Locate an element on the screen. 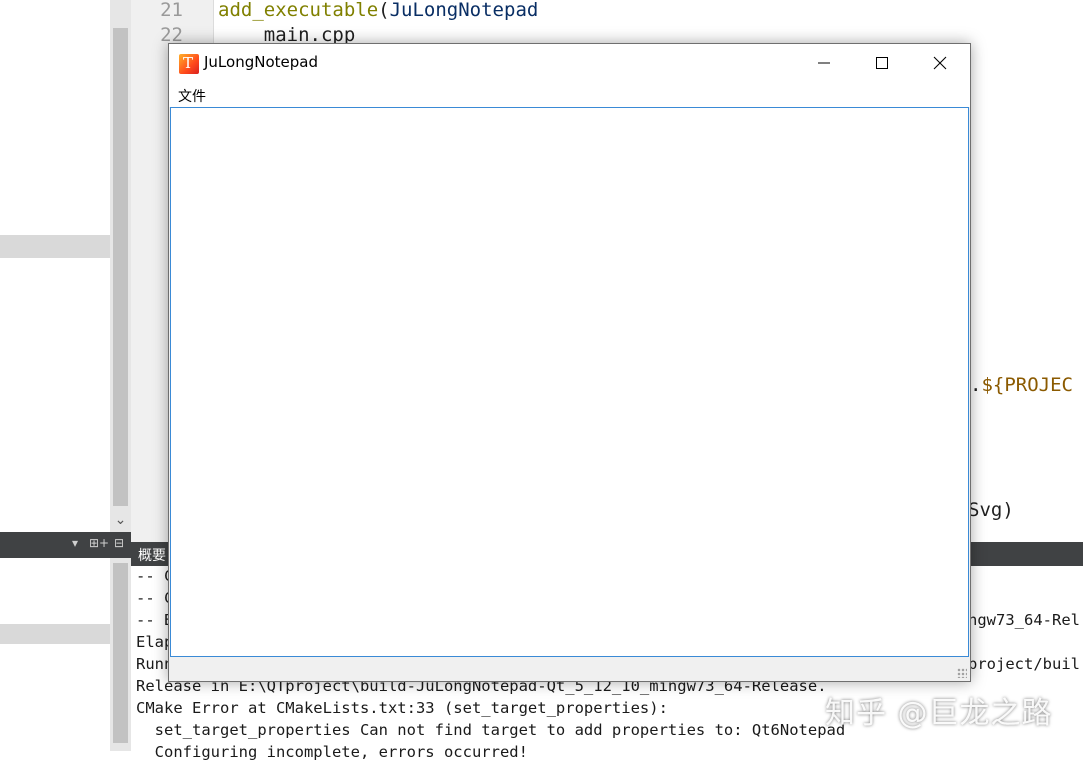  app-icon-letter: T is located at coordinates (188, 63).